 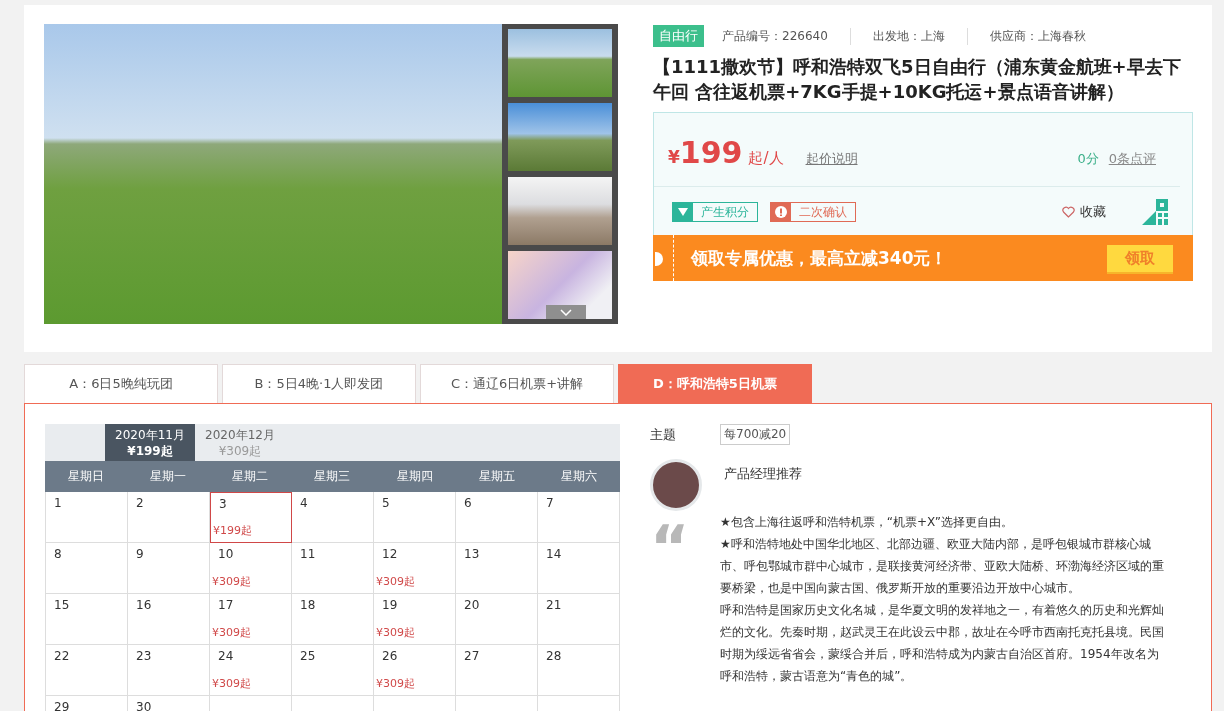 What do you see at coordinates (678, 36) in the screenshot?
I see `trip-type-tag: 自由行` at bounding box center [678, 36].